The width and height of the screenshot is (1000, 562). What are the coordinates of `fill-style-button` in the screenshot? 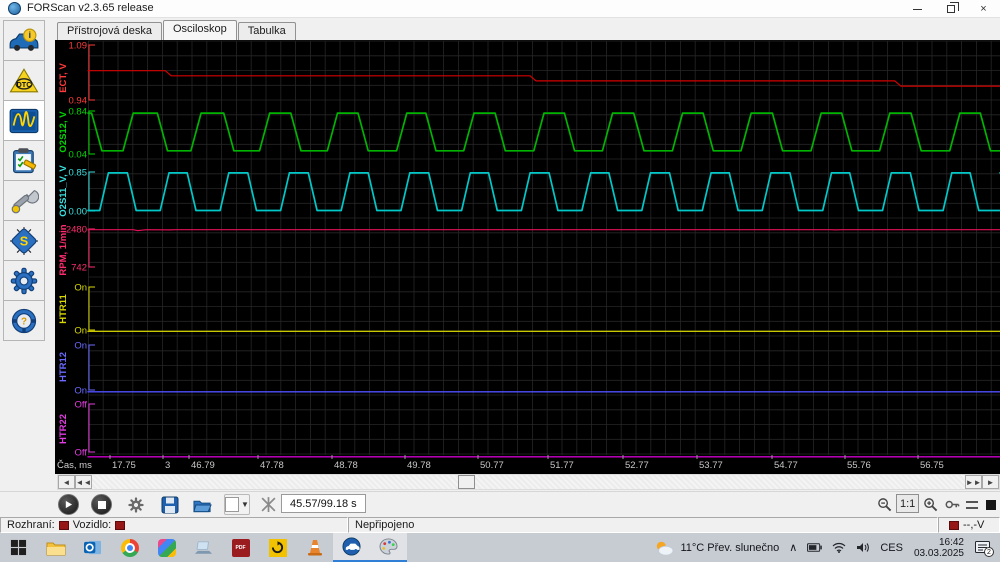 It's located at (991, 504).